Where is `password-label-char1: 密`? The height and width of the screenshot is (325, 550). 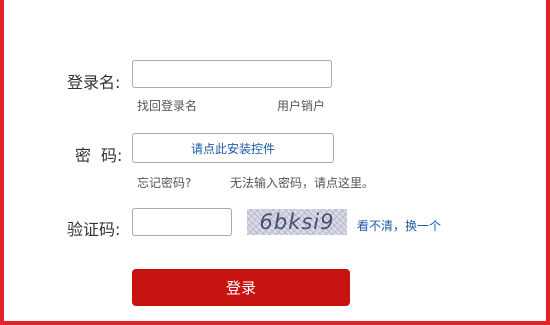 password-label-char1: 密 is located at coordinates (83, 155).